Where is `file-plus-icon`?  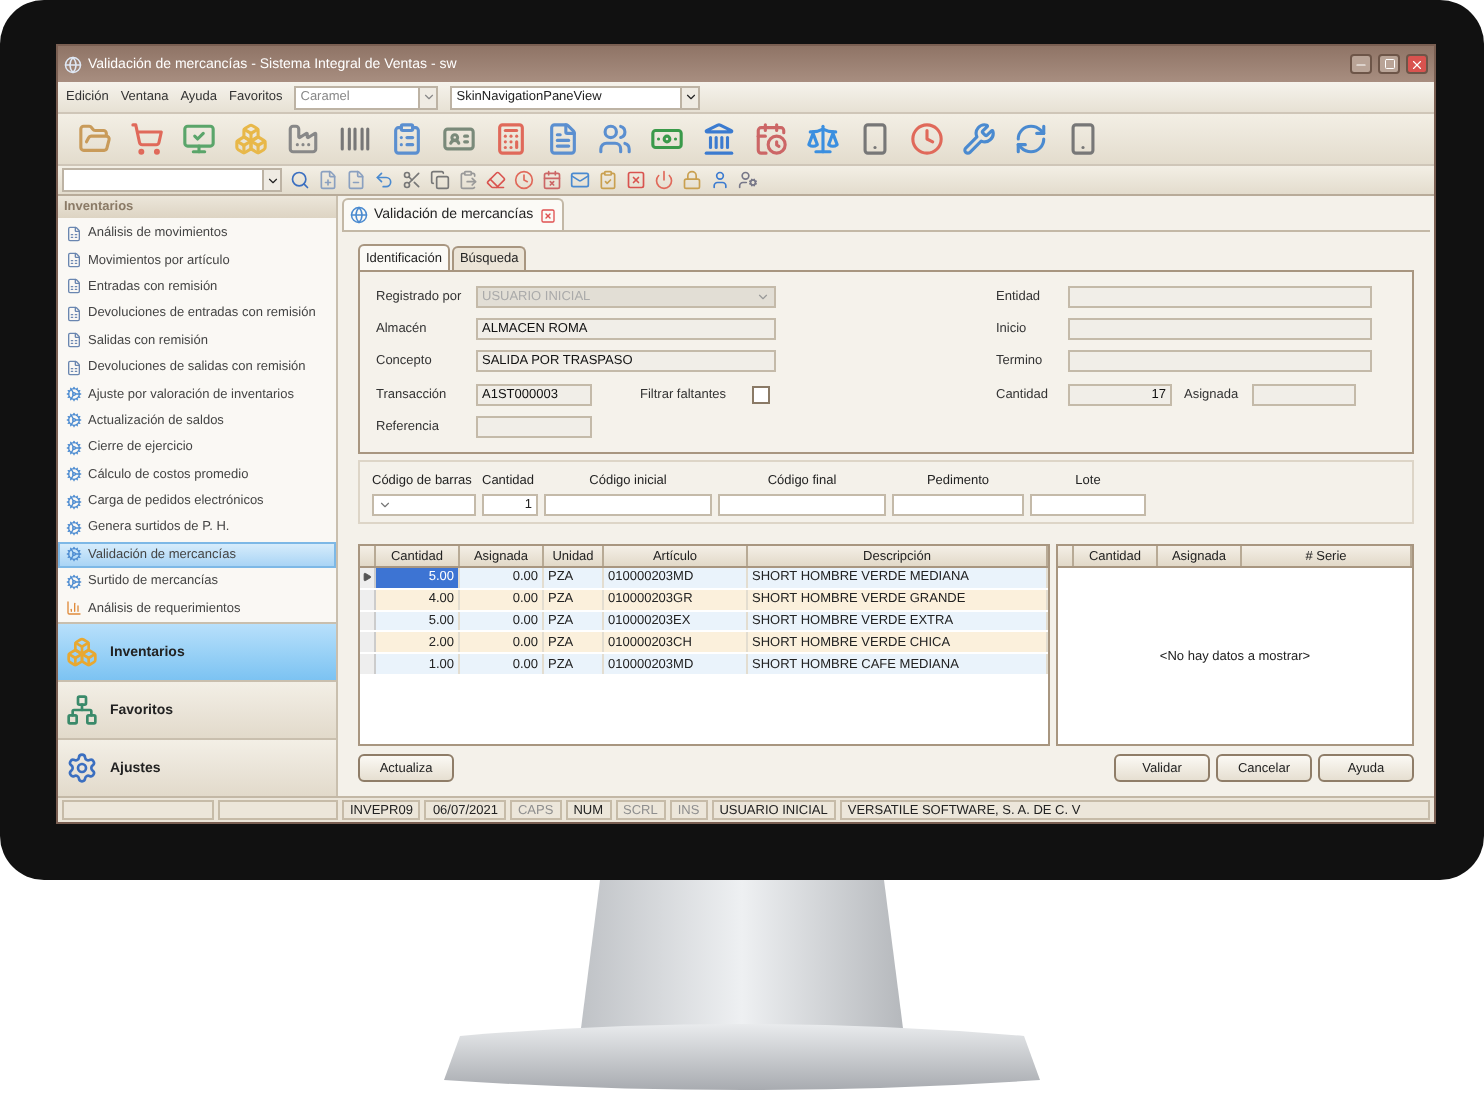 file-plus-icon is located at coordinates (328, 180).